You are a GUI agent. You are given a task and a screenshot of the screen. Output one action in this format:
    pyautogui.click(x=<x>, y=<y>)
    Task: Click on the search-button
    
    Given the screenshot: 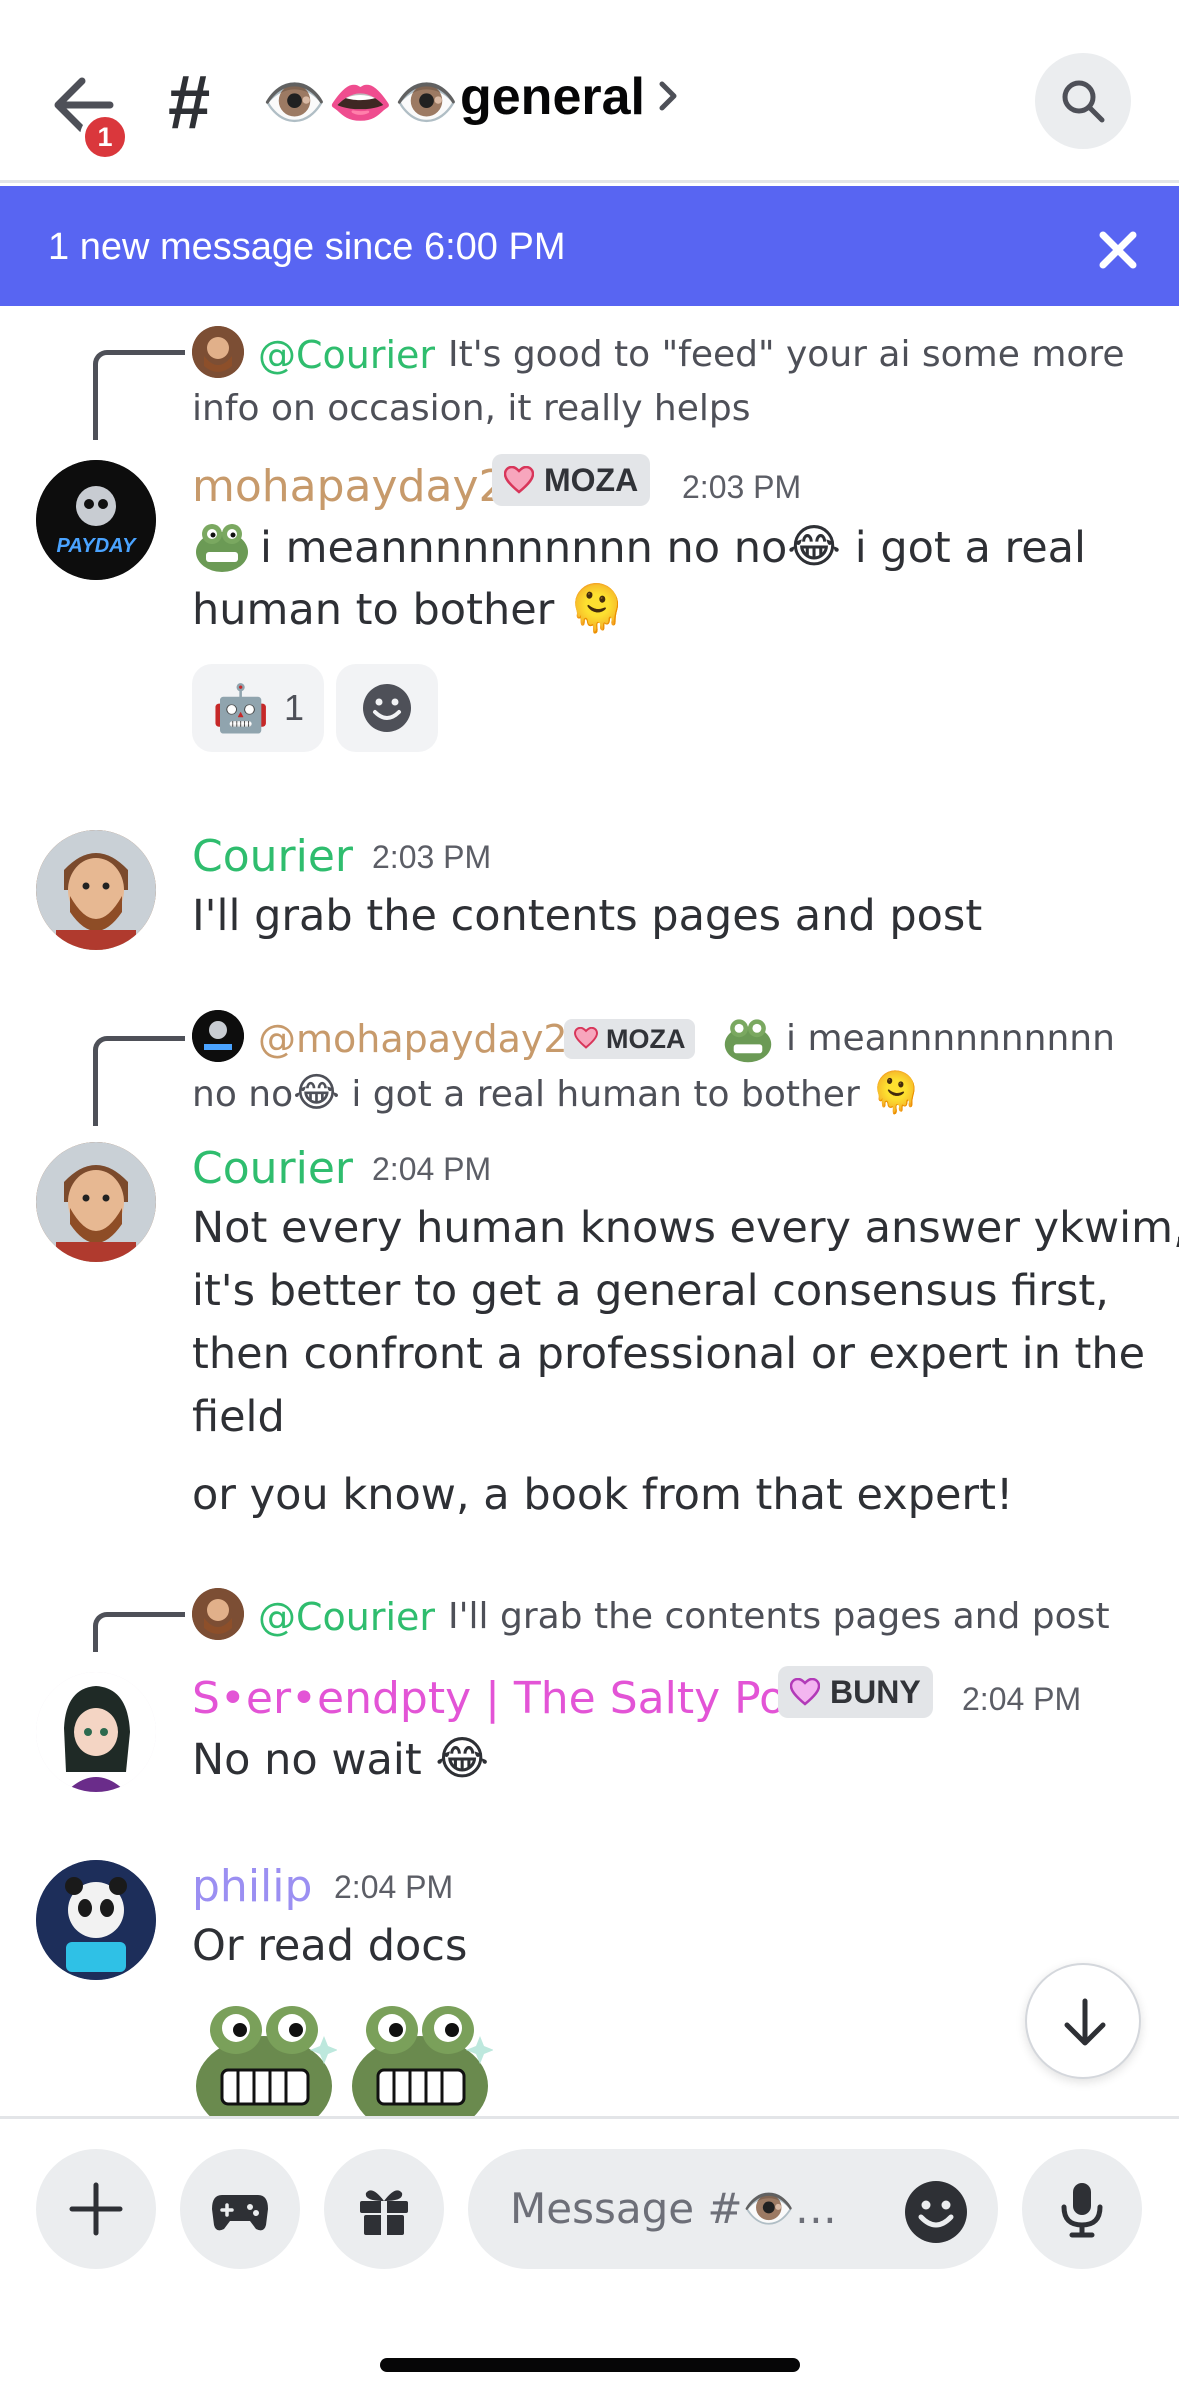 What is the action you would take?
    pyautogui.click(x=1083, y=101)
    